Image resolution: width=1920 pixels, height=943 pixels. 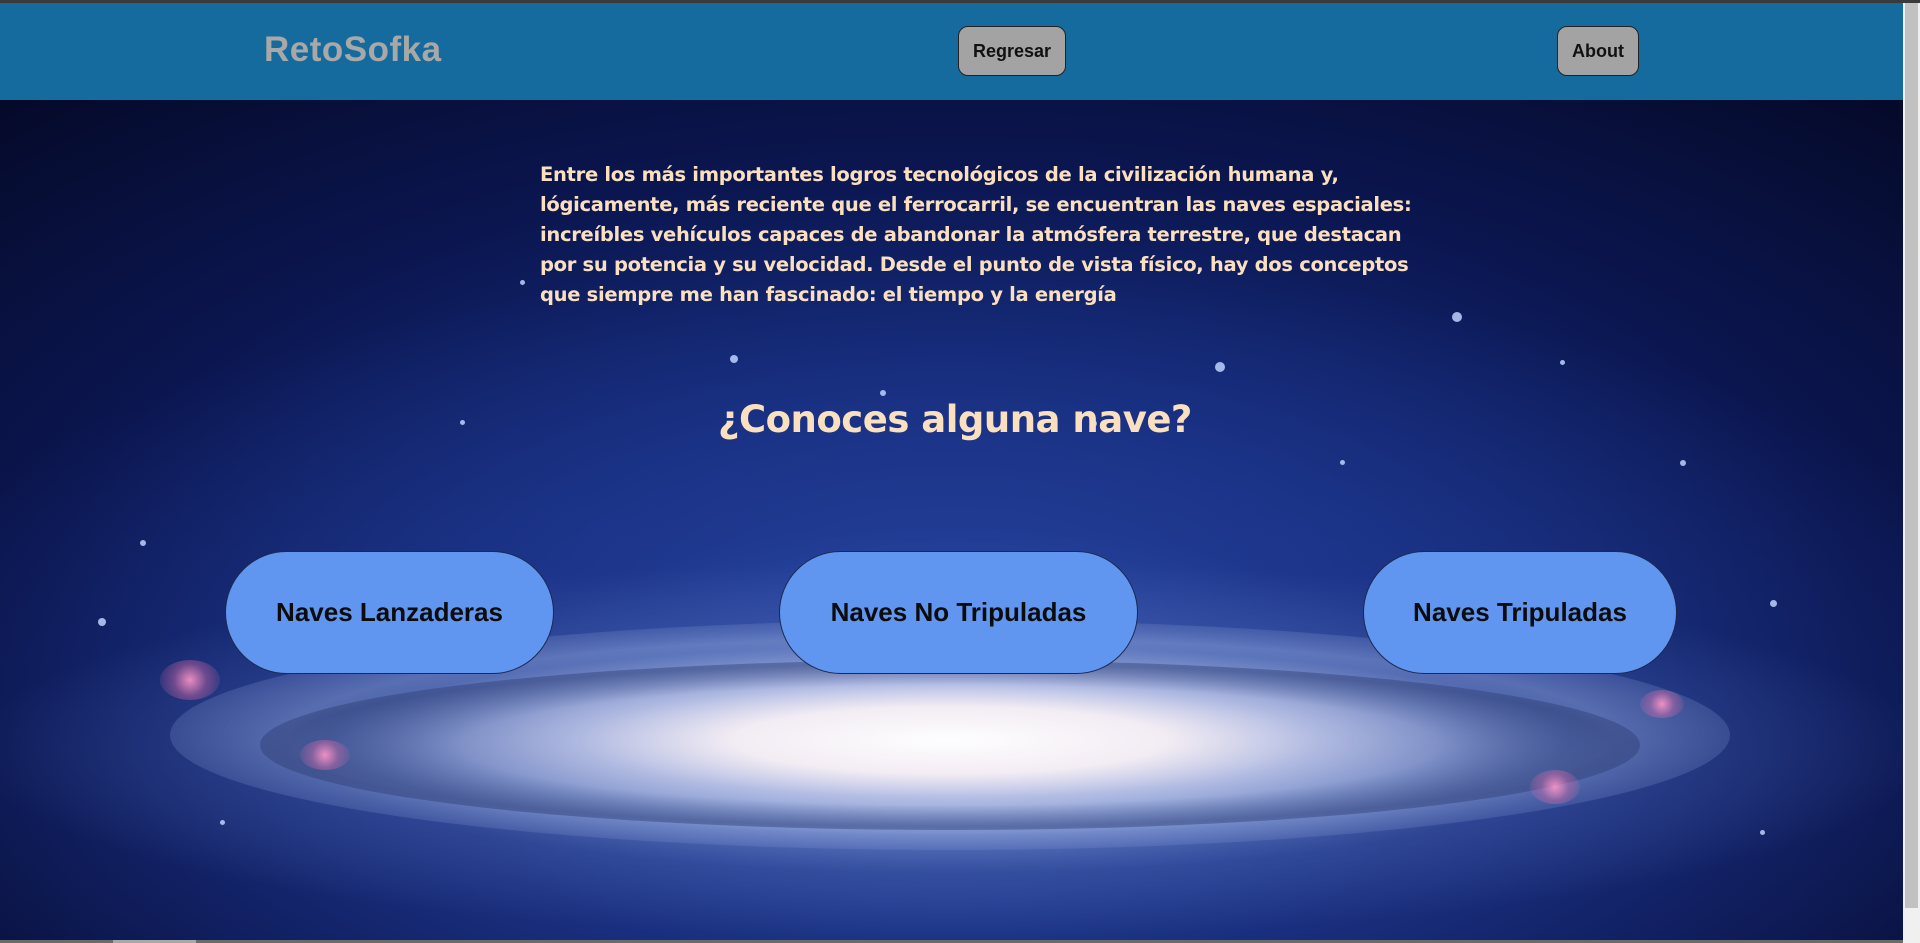 I want to click on navbar: RetoSofka Regresar About, so click(x=951, y=51).